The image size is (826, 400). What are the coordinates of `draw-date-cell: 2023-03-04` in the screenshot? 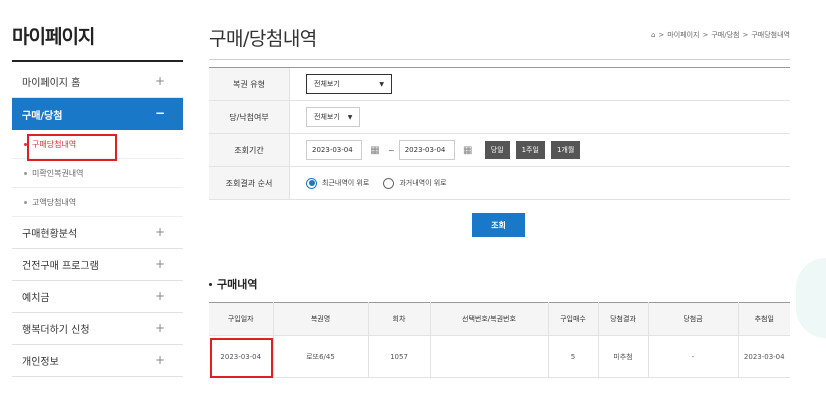 It's located at (764, 356).